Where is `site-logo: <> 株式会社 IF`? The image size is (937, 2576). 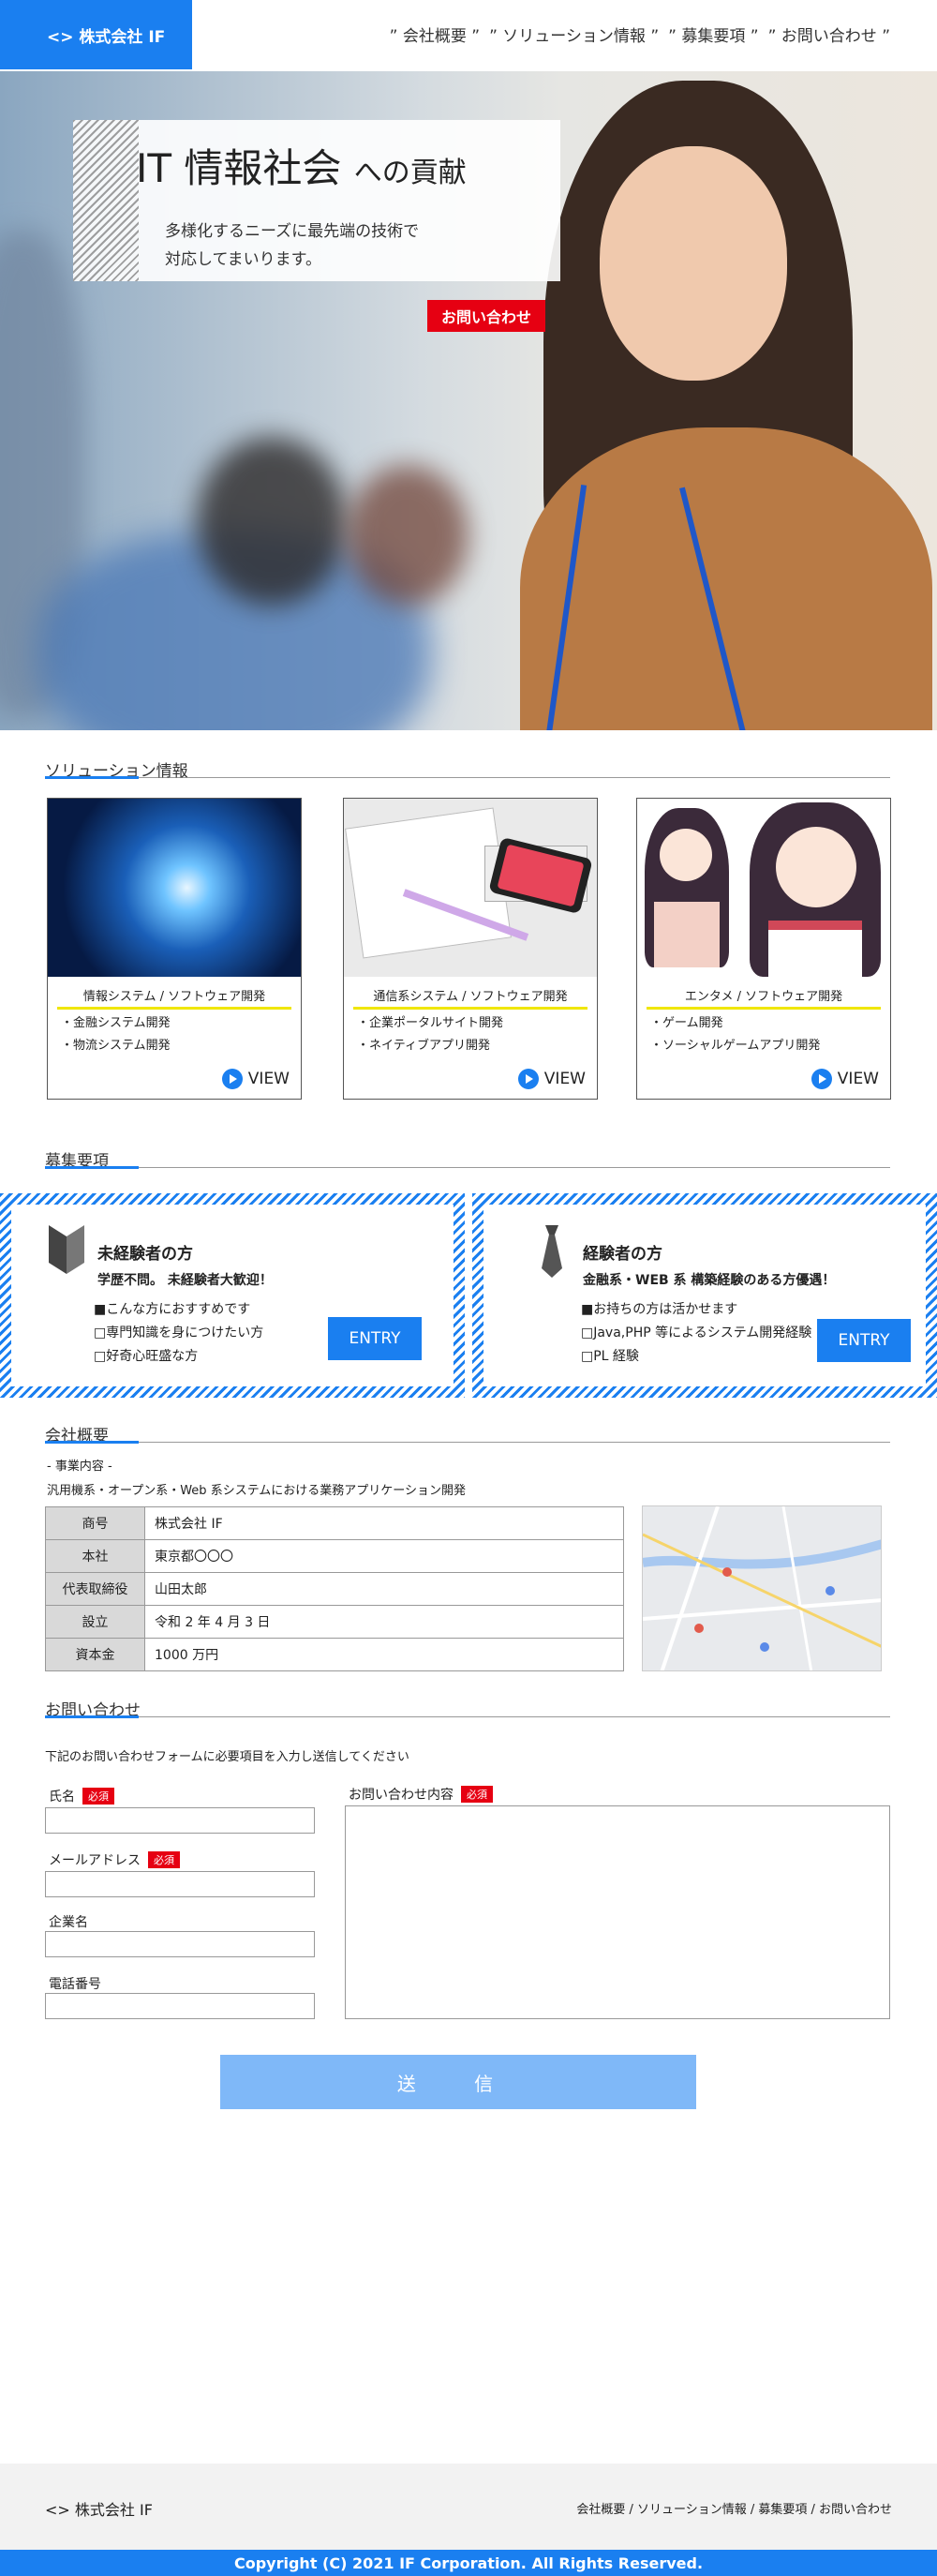 site-logo: <> 株式会社 IF is located at coordinates (96, 34).